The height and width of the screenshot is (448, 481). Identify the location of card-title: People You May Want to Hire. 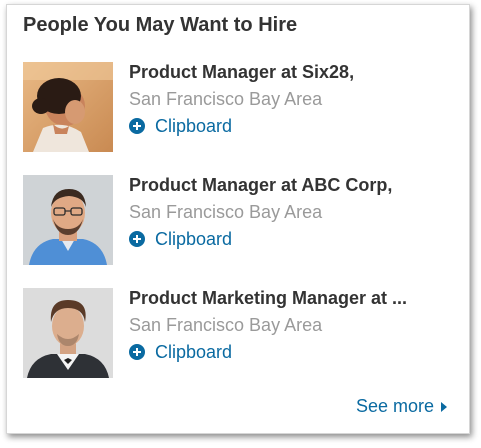
(160, 25).